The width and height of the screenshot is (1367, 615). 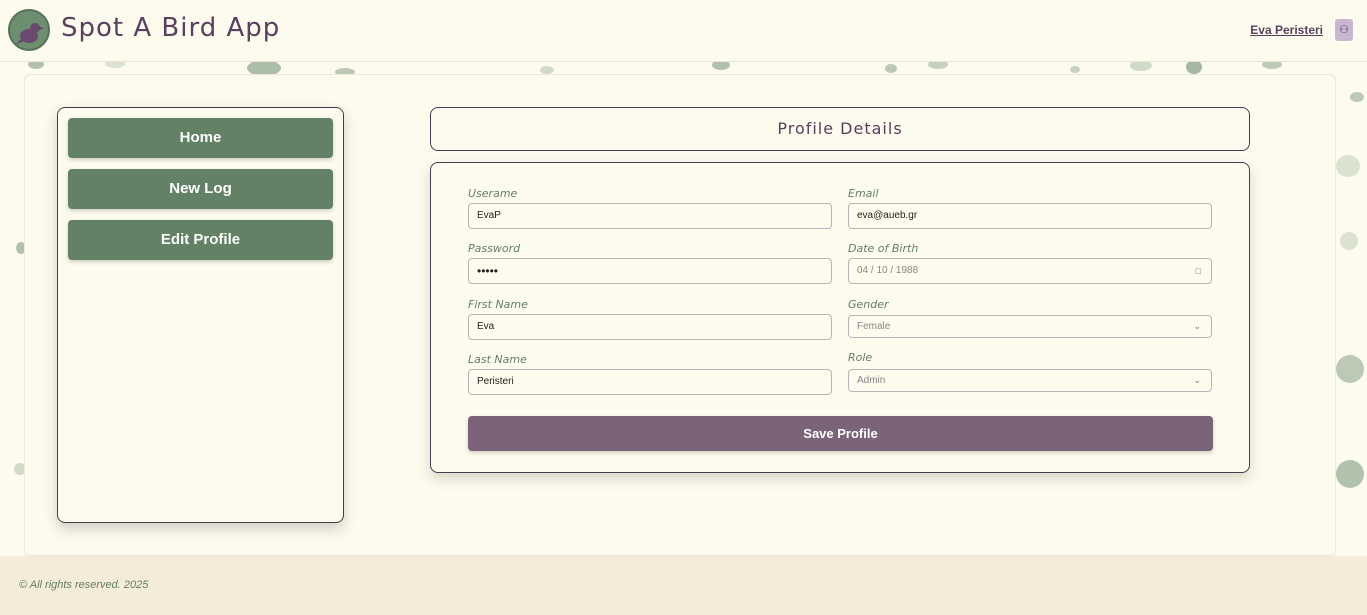 I want to click on bird-logo-icon, so click(x=29, y=30).